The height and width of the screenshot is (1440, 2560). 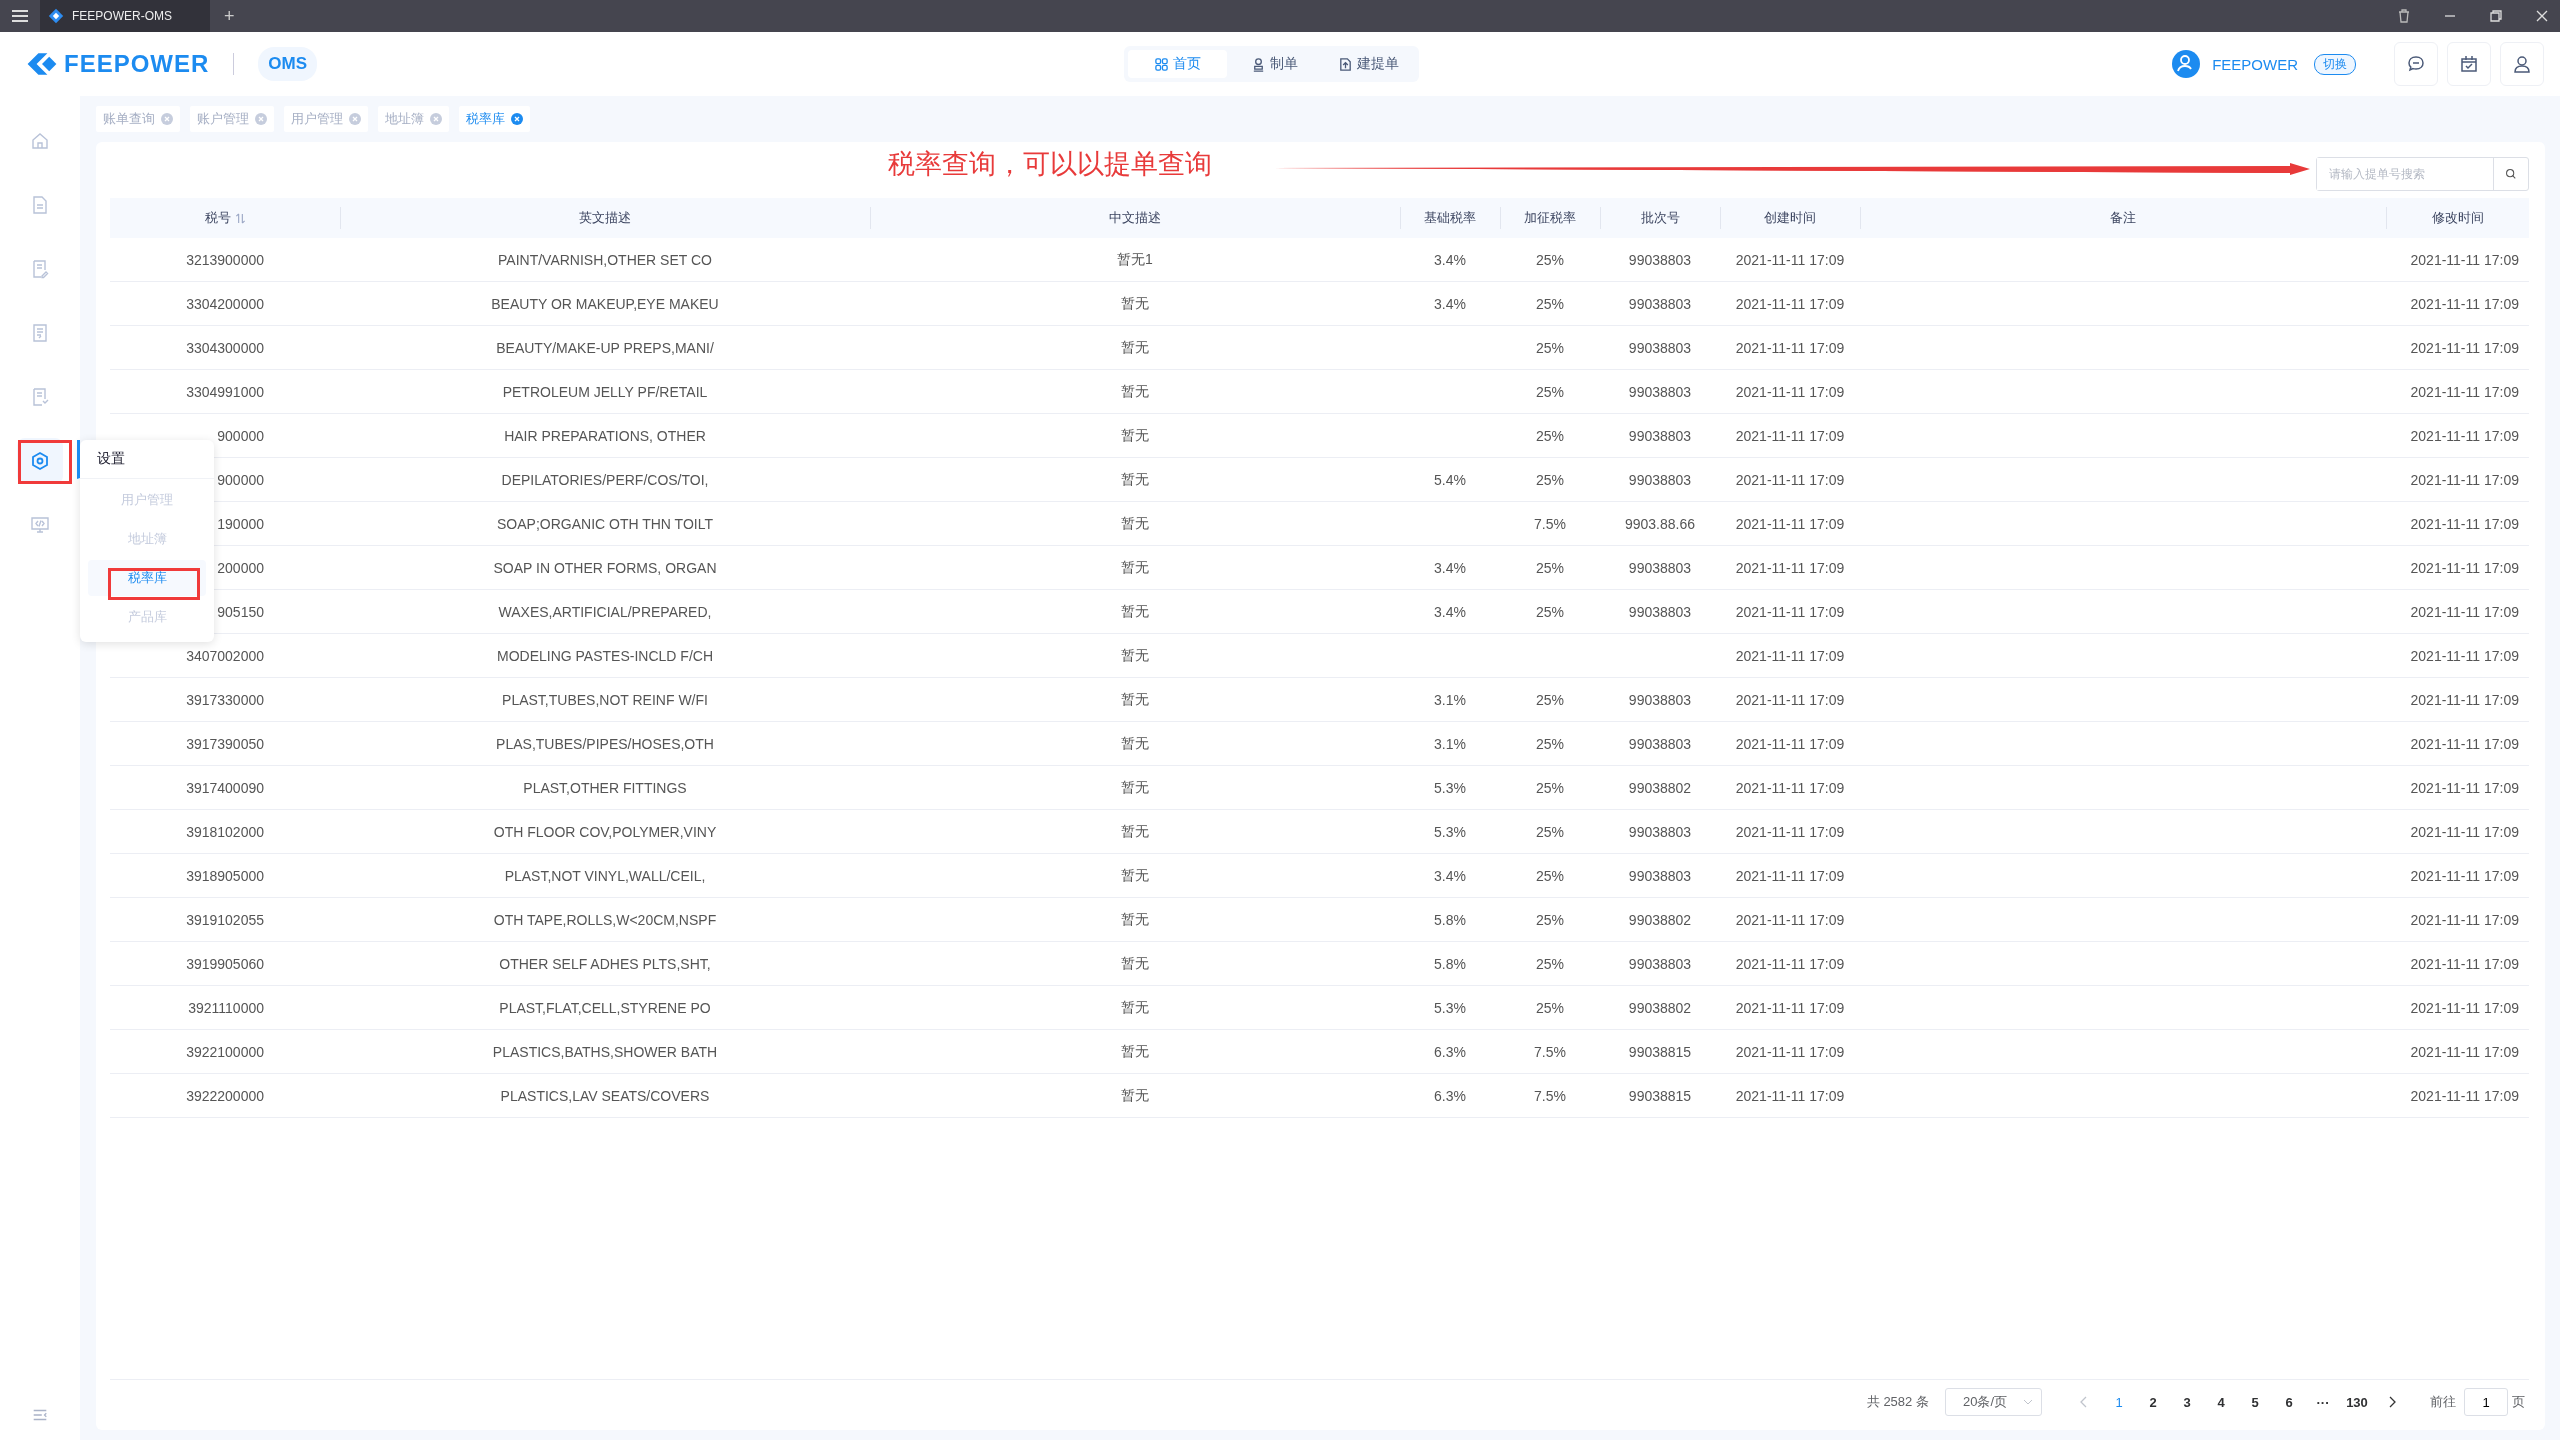 I want to click on list-icon, so click(x=40, y=333).